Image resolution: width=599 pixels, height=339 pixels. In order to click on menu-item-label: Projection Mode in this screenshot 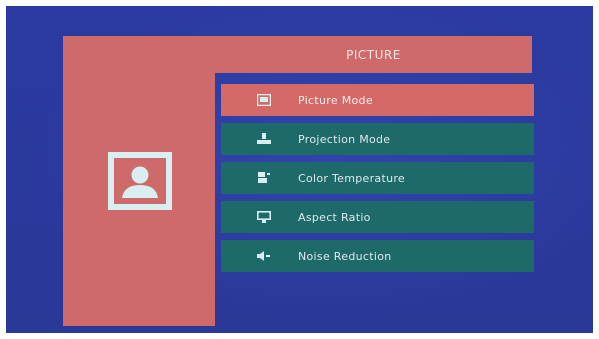, I will do `click(344, 139)`.